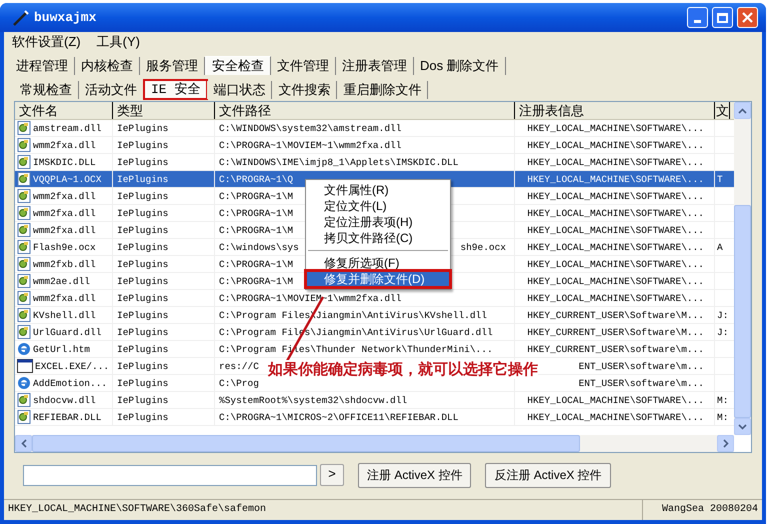  Describe the element at coordinates (702, 510) in the screenshot. I see `status-text: WangSea 20080204` at that location.